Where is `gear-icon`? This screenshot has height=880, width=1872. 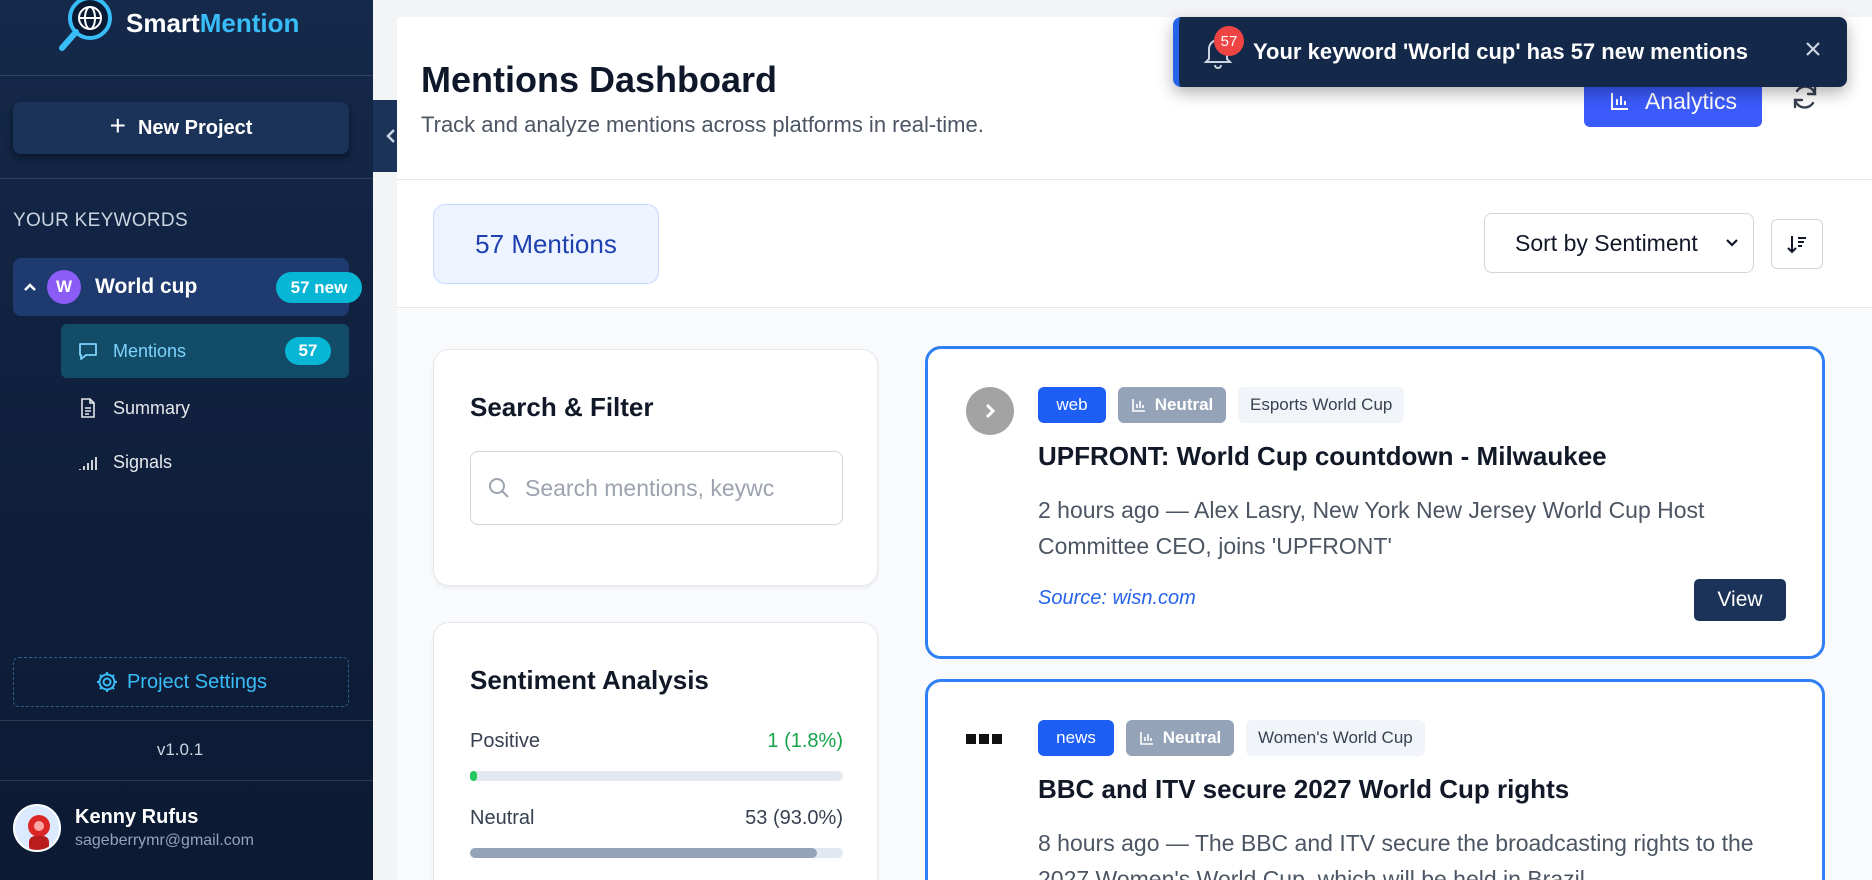
gear-icon is located at coordinates (106, 682).